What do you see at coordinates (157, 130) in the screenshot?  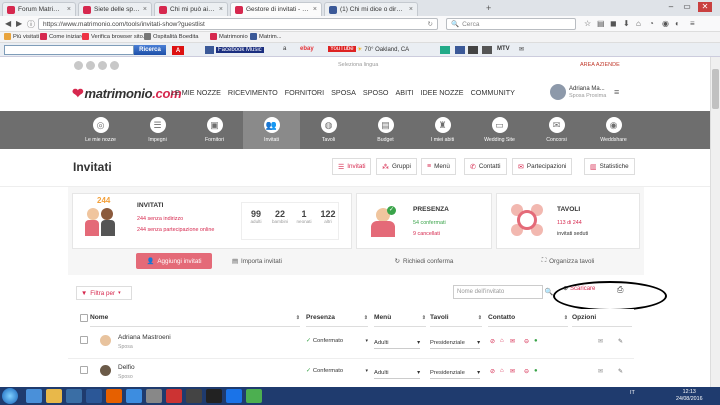 I see `tool-tab: ☰ Impegni` at bounding box center [157, 130].